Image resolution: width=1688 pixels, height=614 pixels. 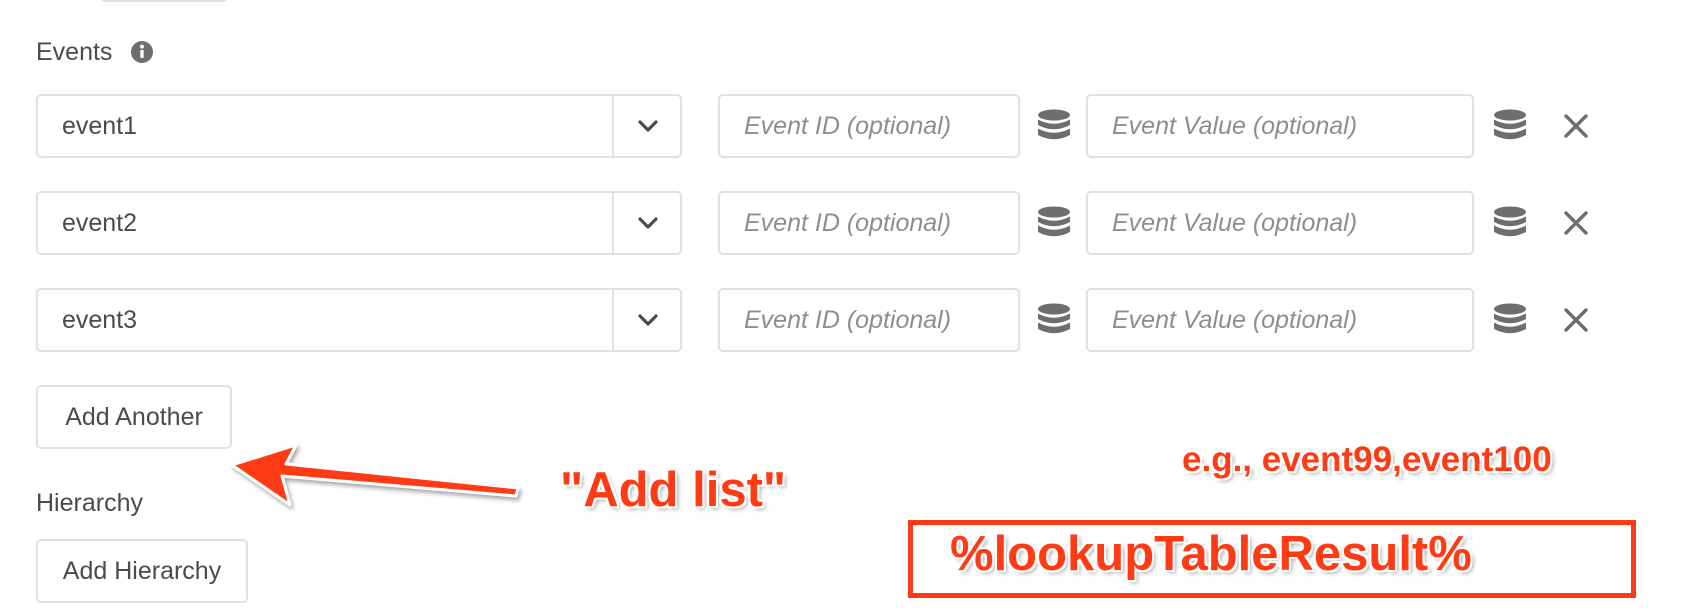 I want to click on event-select-1: event1, so click(x=359, y=126).